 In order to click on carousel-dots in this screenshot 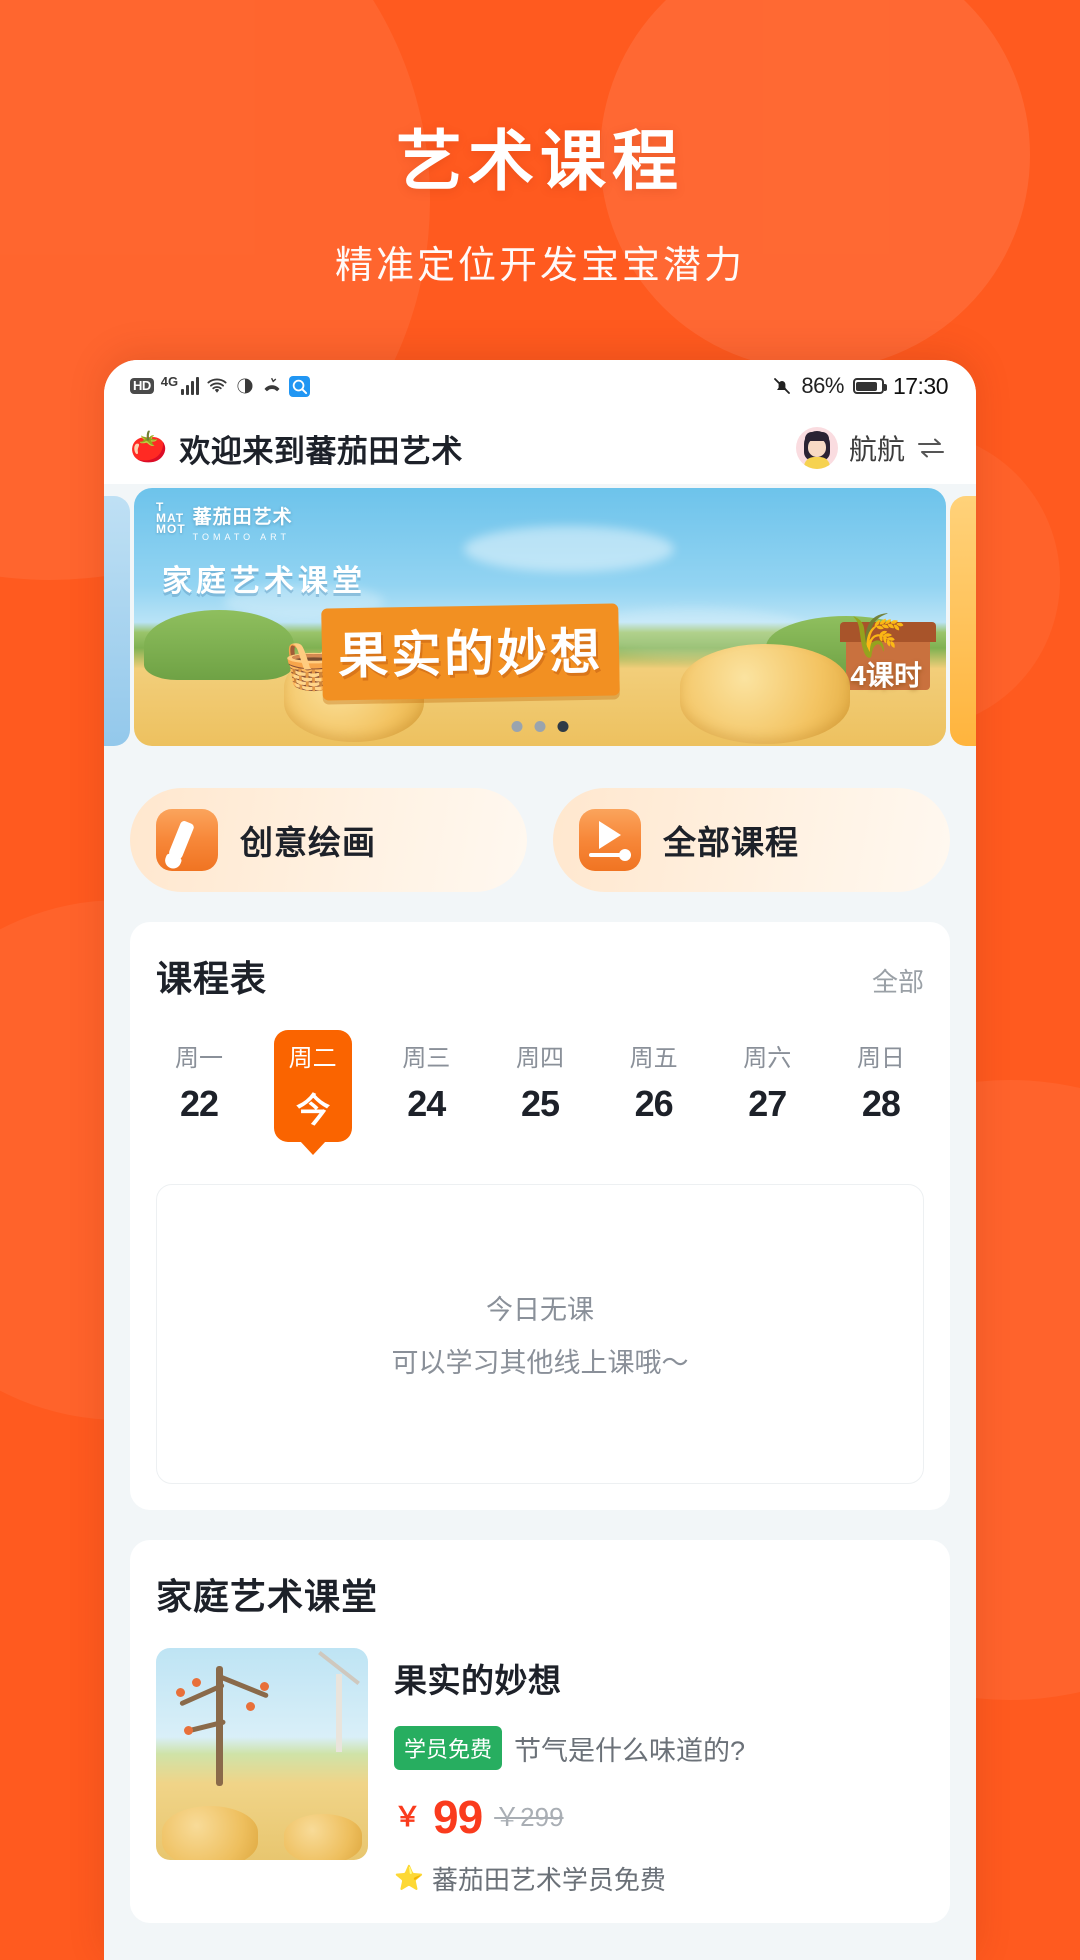, I will do `click(540, 726)`.